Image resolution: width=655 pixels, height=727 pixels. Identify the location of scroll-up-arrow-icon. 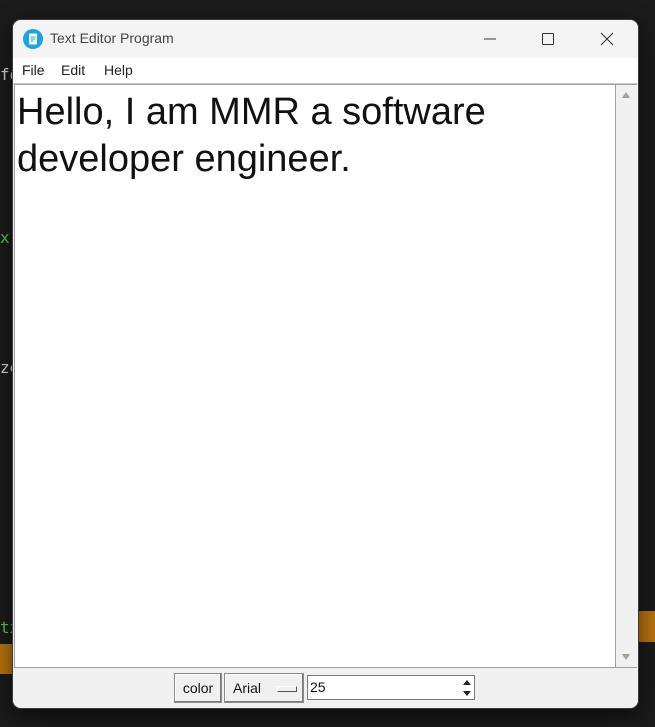
(626, 95).